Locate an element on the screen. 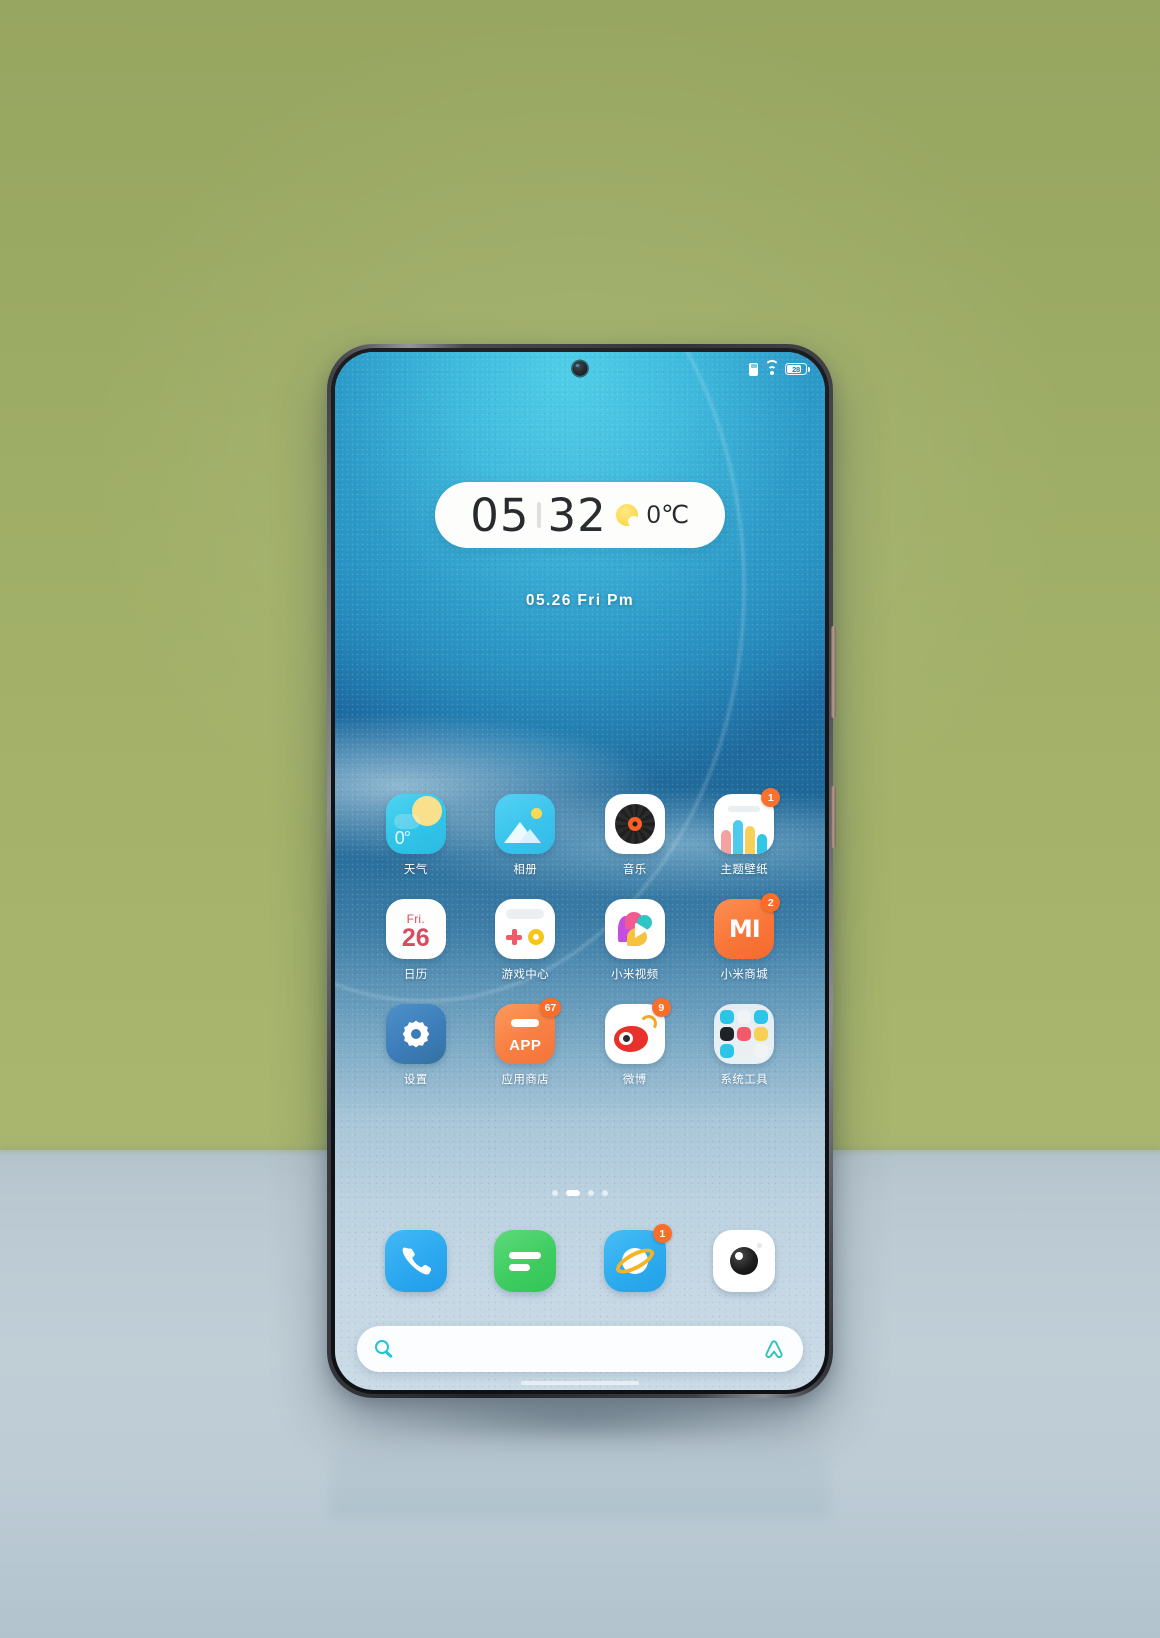 The image size is (1160, 1638). front-camera-icon is located at coordinates (580, 368).